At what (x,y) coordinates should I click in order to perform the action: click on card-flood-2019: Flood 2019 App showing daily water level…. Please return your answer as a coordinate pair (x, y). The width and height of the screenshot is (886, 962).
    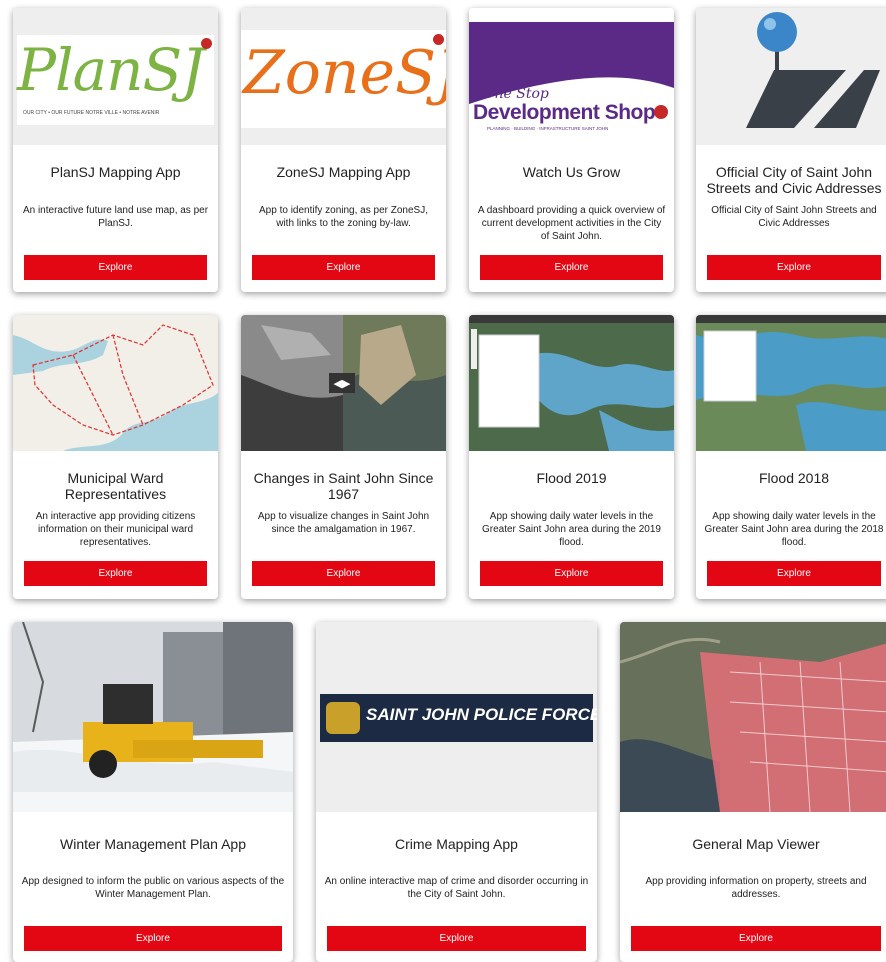
    Looking at the image, I should click on (571, 457).